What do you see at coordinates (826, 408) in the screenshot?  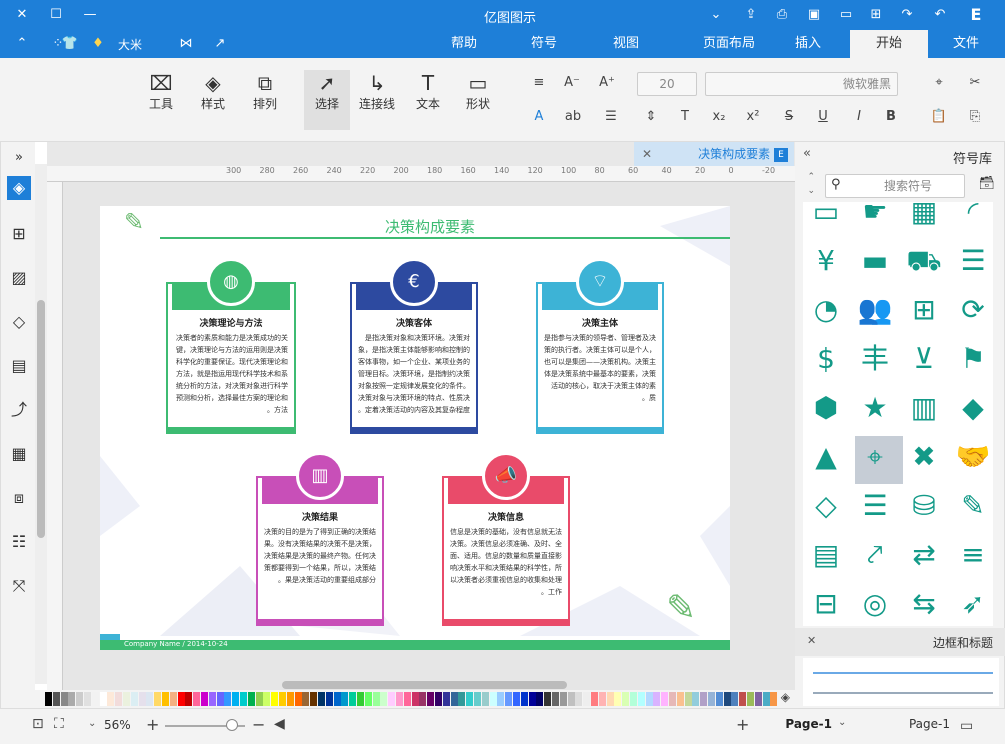 I see `cube-icon: ⬢` at bounding box center [826, 408].